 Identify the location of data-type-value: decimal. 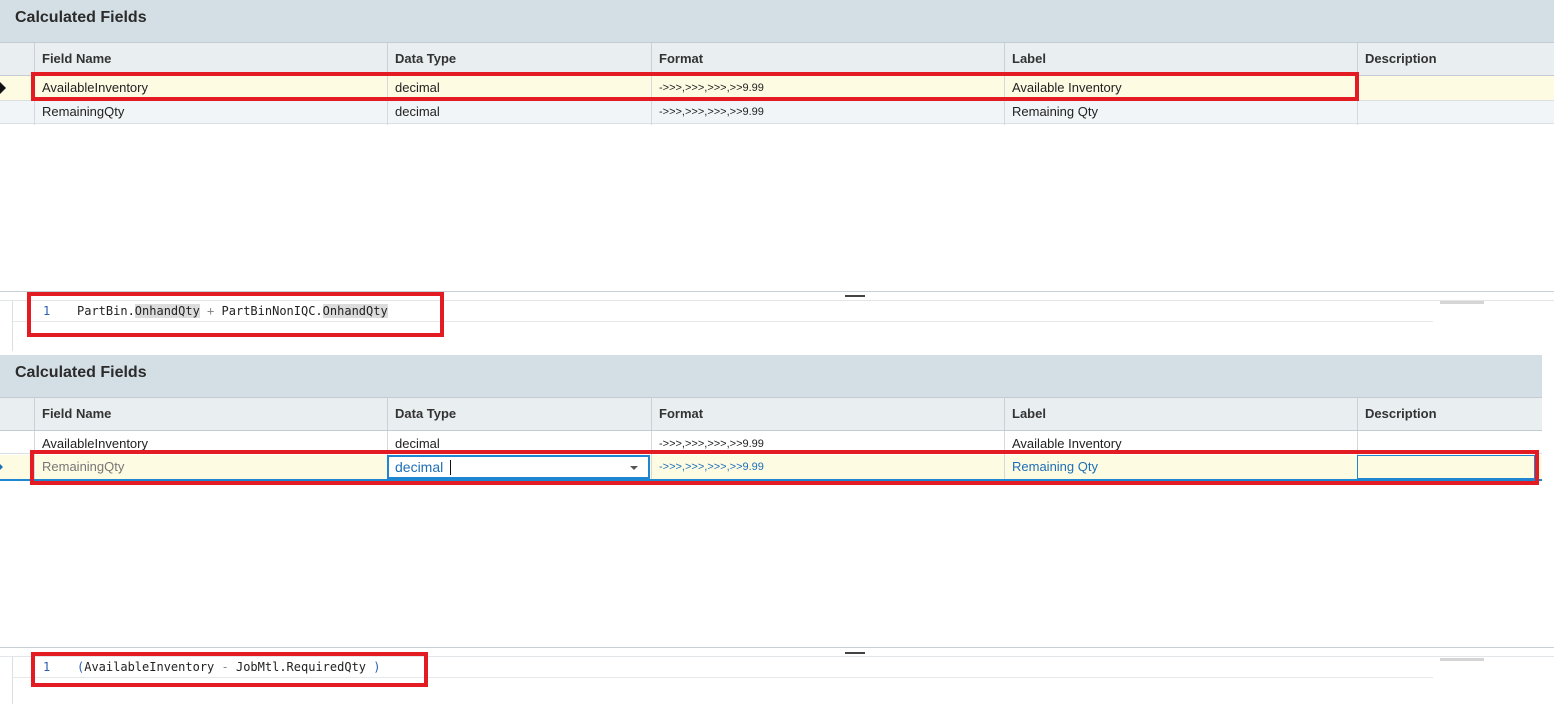
(419, 467).